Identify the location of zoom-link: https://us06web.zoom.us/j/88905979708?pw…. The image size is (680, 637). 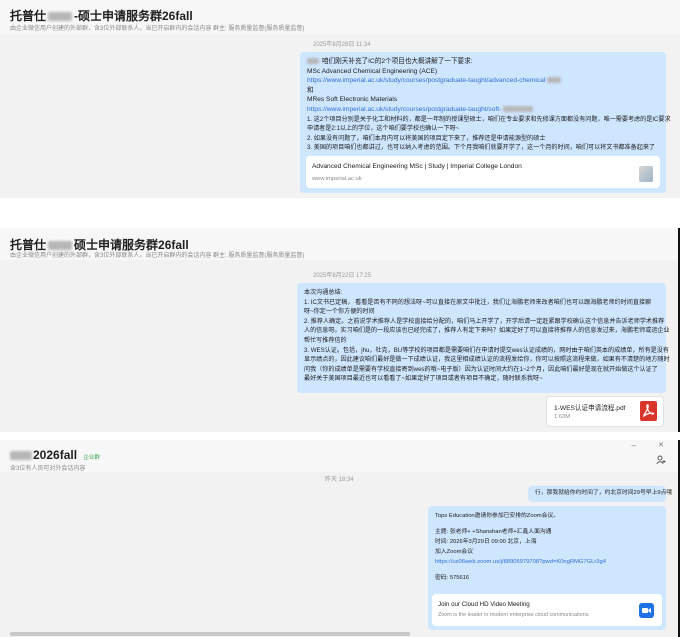
(547, 562).